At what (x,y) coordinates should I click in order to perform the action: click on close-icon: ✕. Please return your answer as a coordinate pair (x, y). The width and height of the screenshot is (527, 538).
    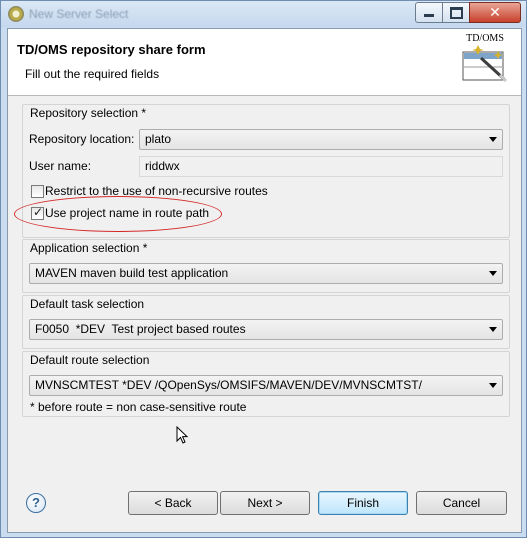
    Looking at the image, I should click on (495, 12).